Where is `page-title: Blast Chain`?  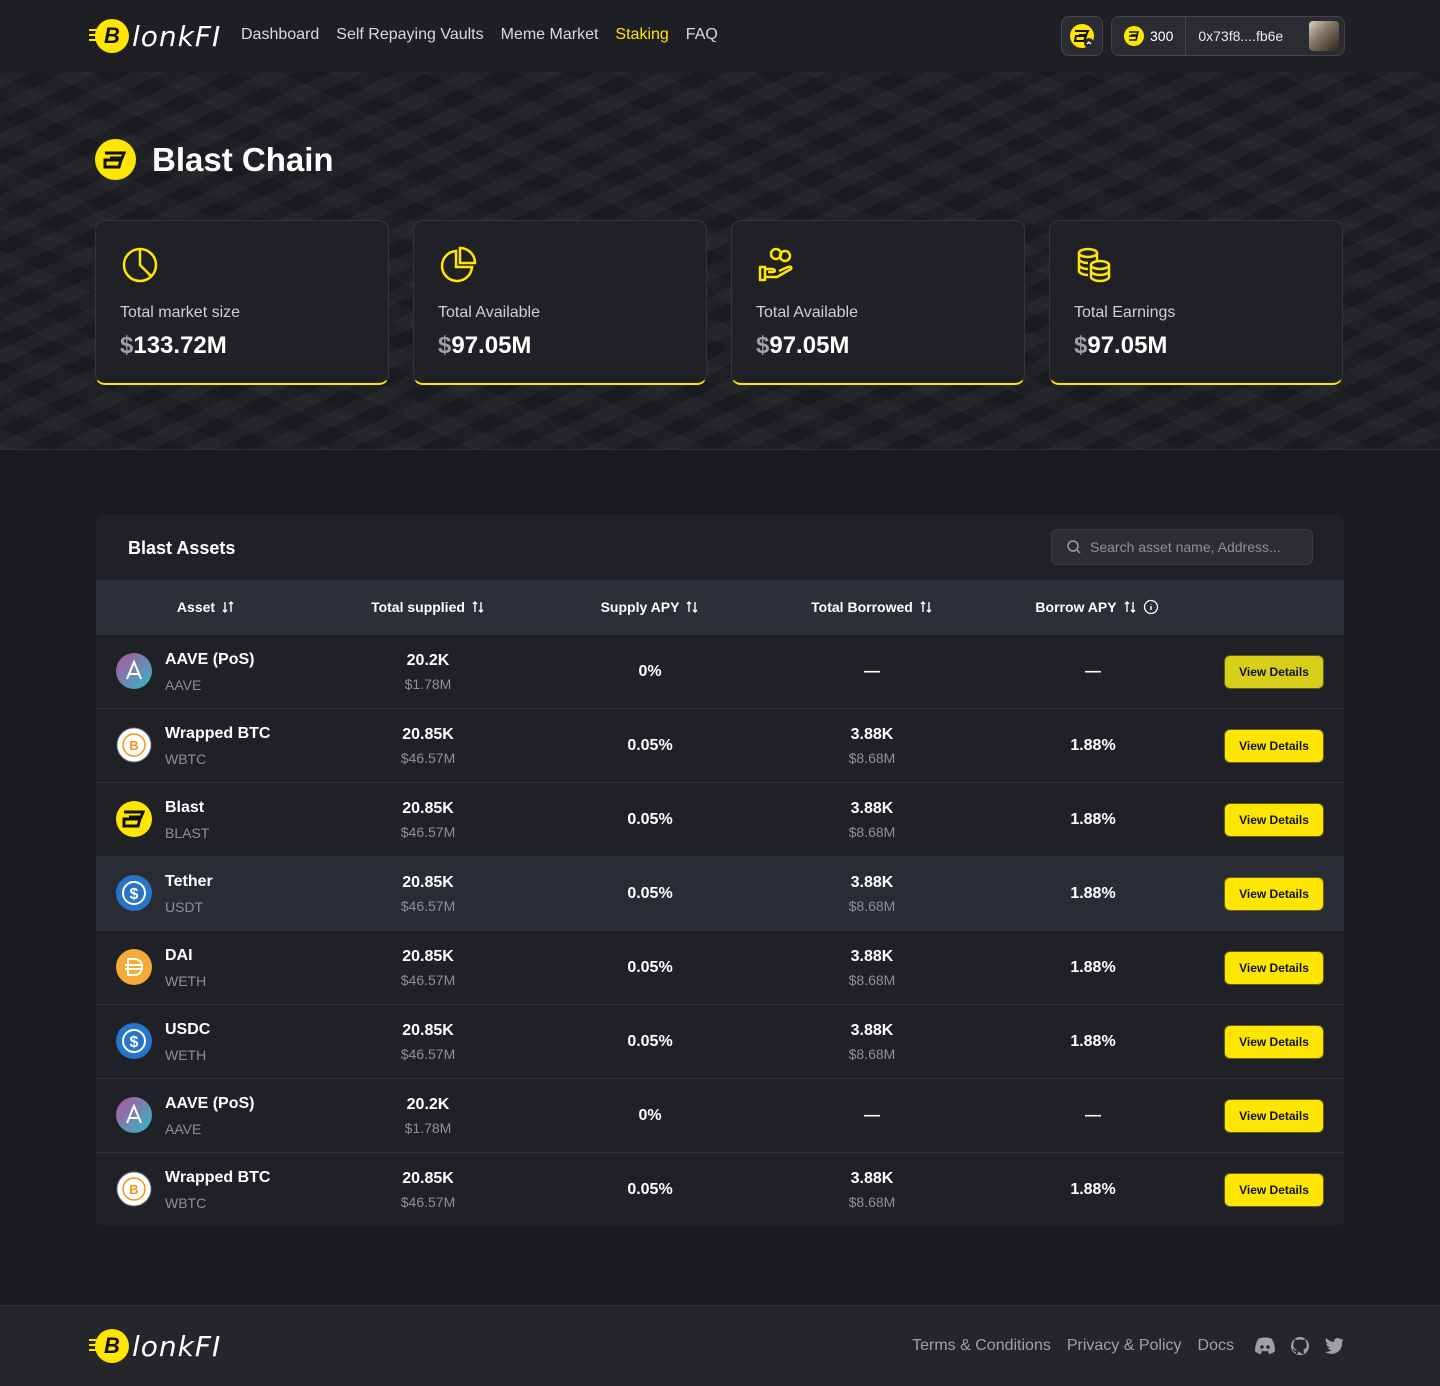
page-title: Blast Chain is located at coordinates (243, 159).